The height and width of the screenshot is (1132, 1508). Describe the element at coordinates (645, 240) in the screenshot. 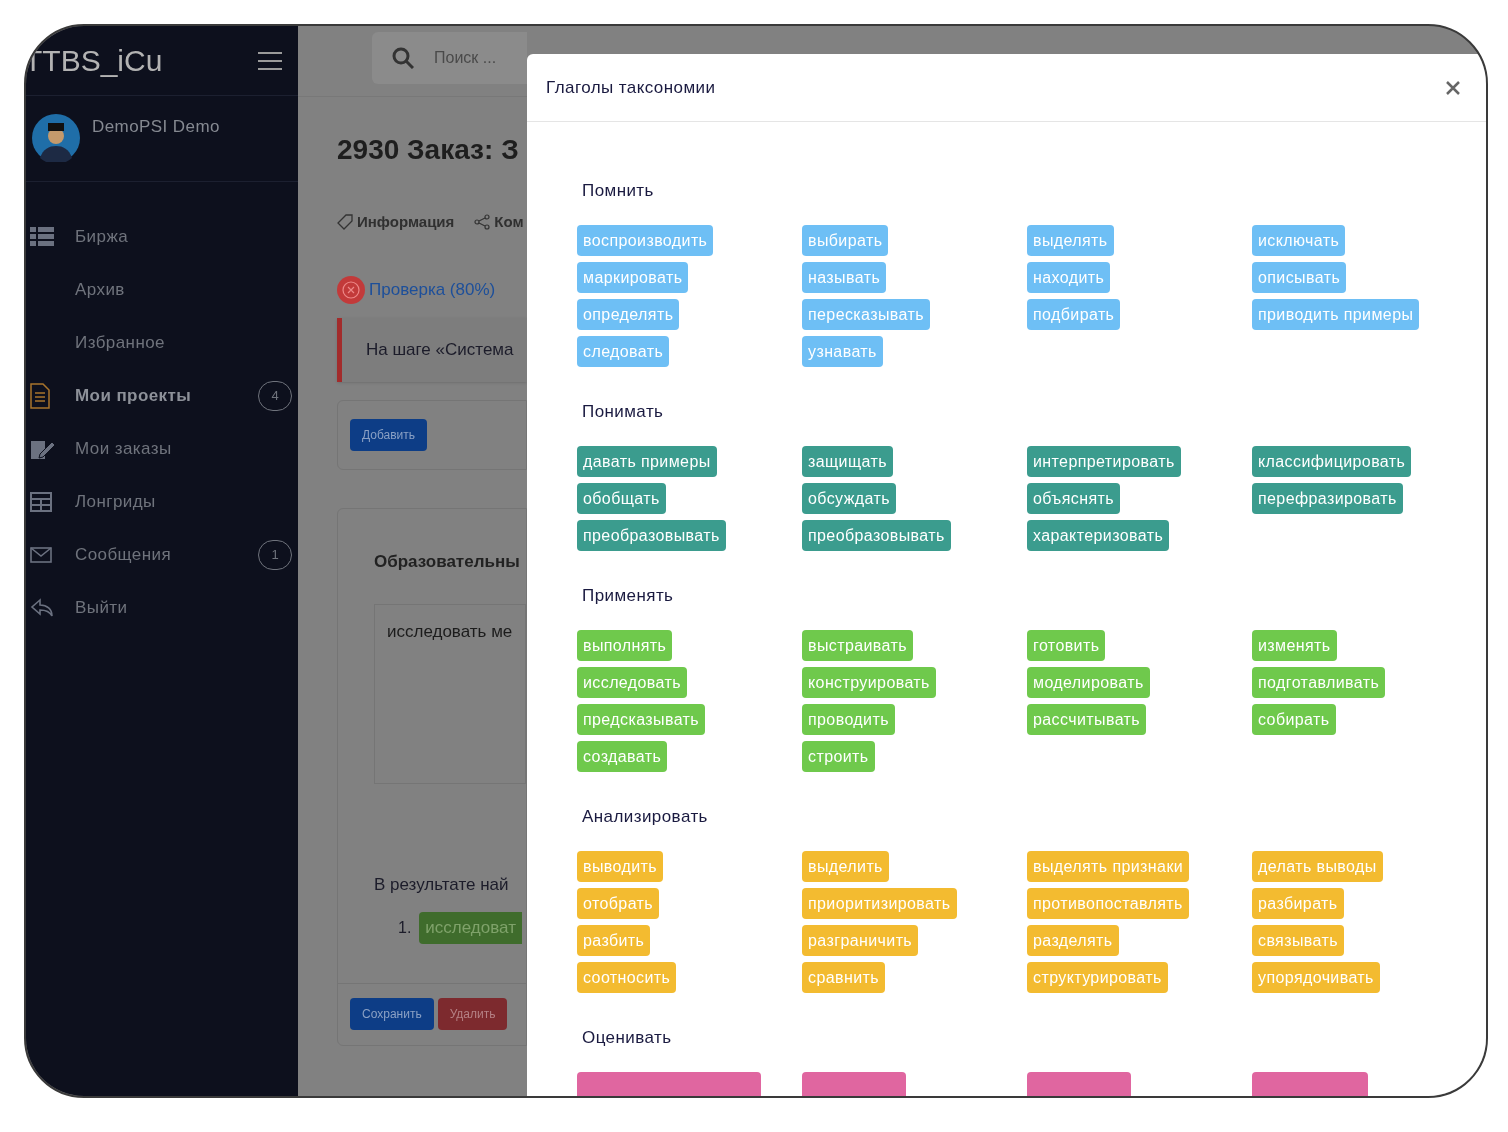

I see `verb-chip: воспроизводить` at that location.